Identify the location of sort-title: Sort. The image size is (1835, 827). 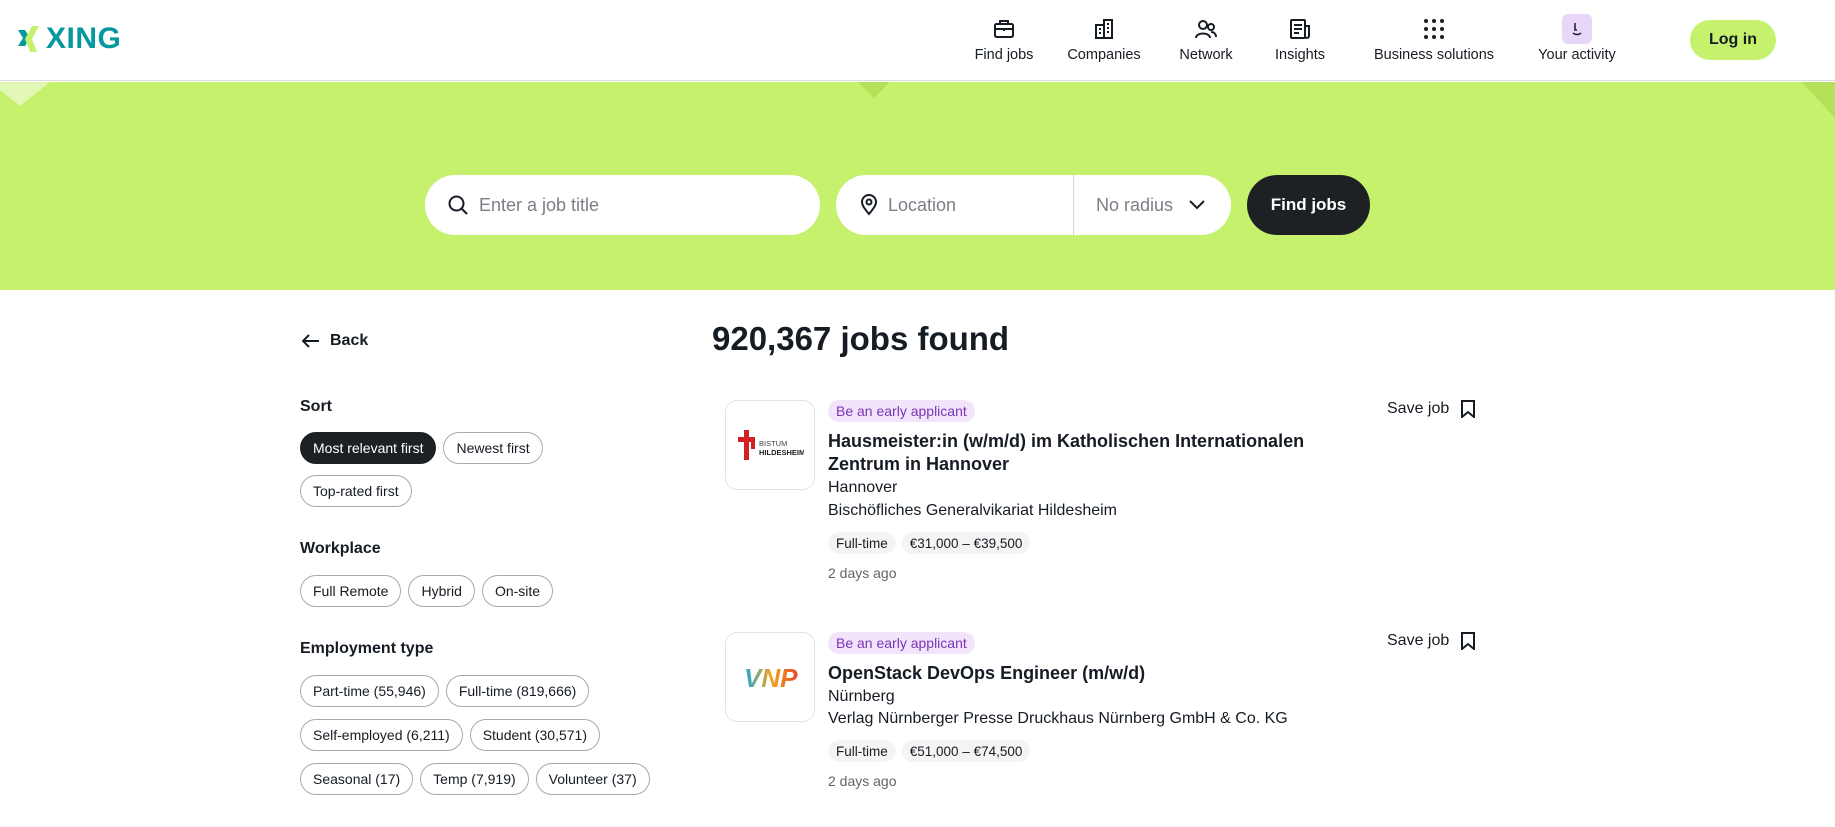
(316, 406).